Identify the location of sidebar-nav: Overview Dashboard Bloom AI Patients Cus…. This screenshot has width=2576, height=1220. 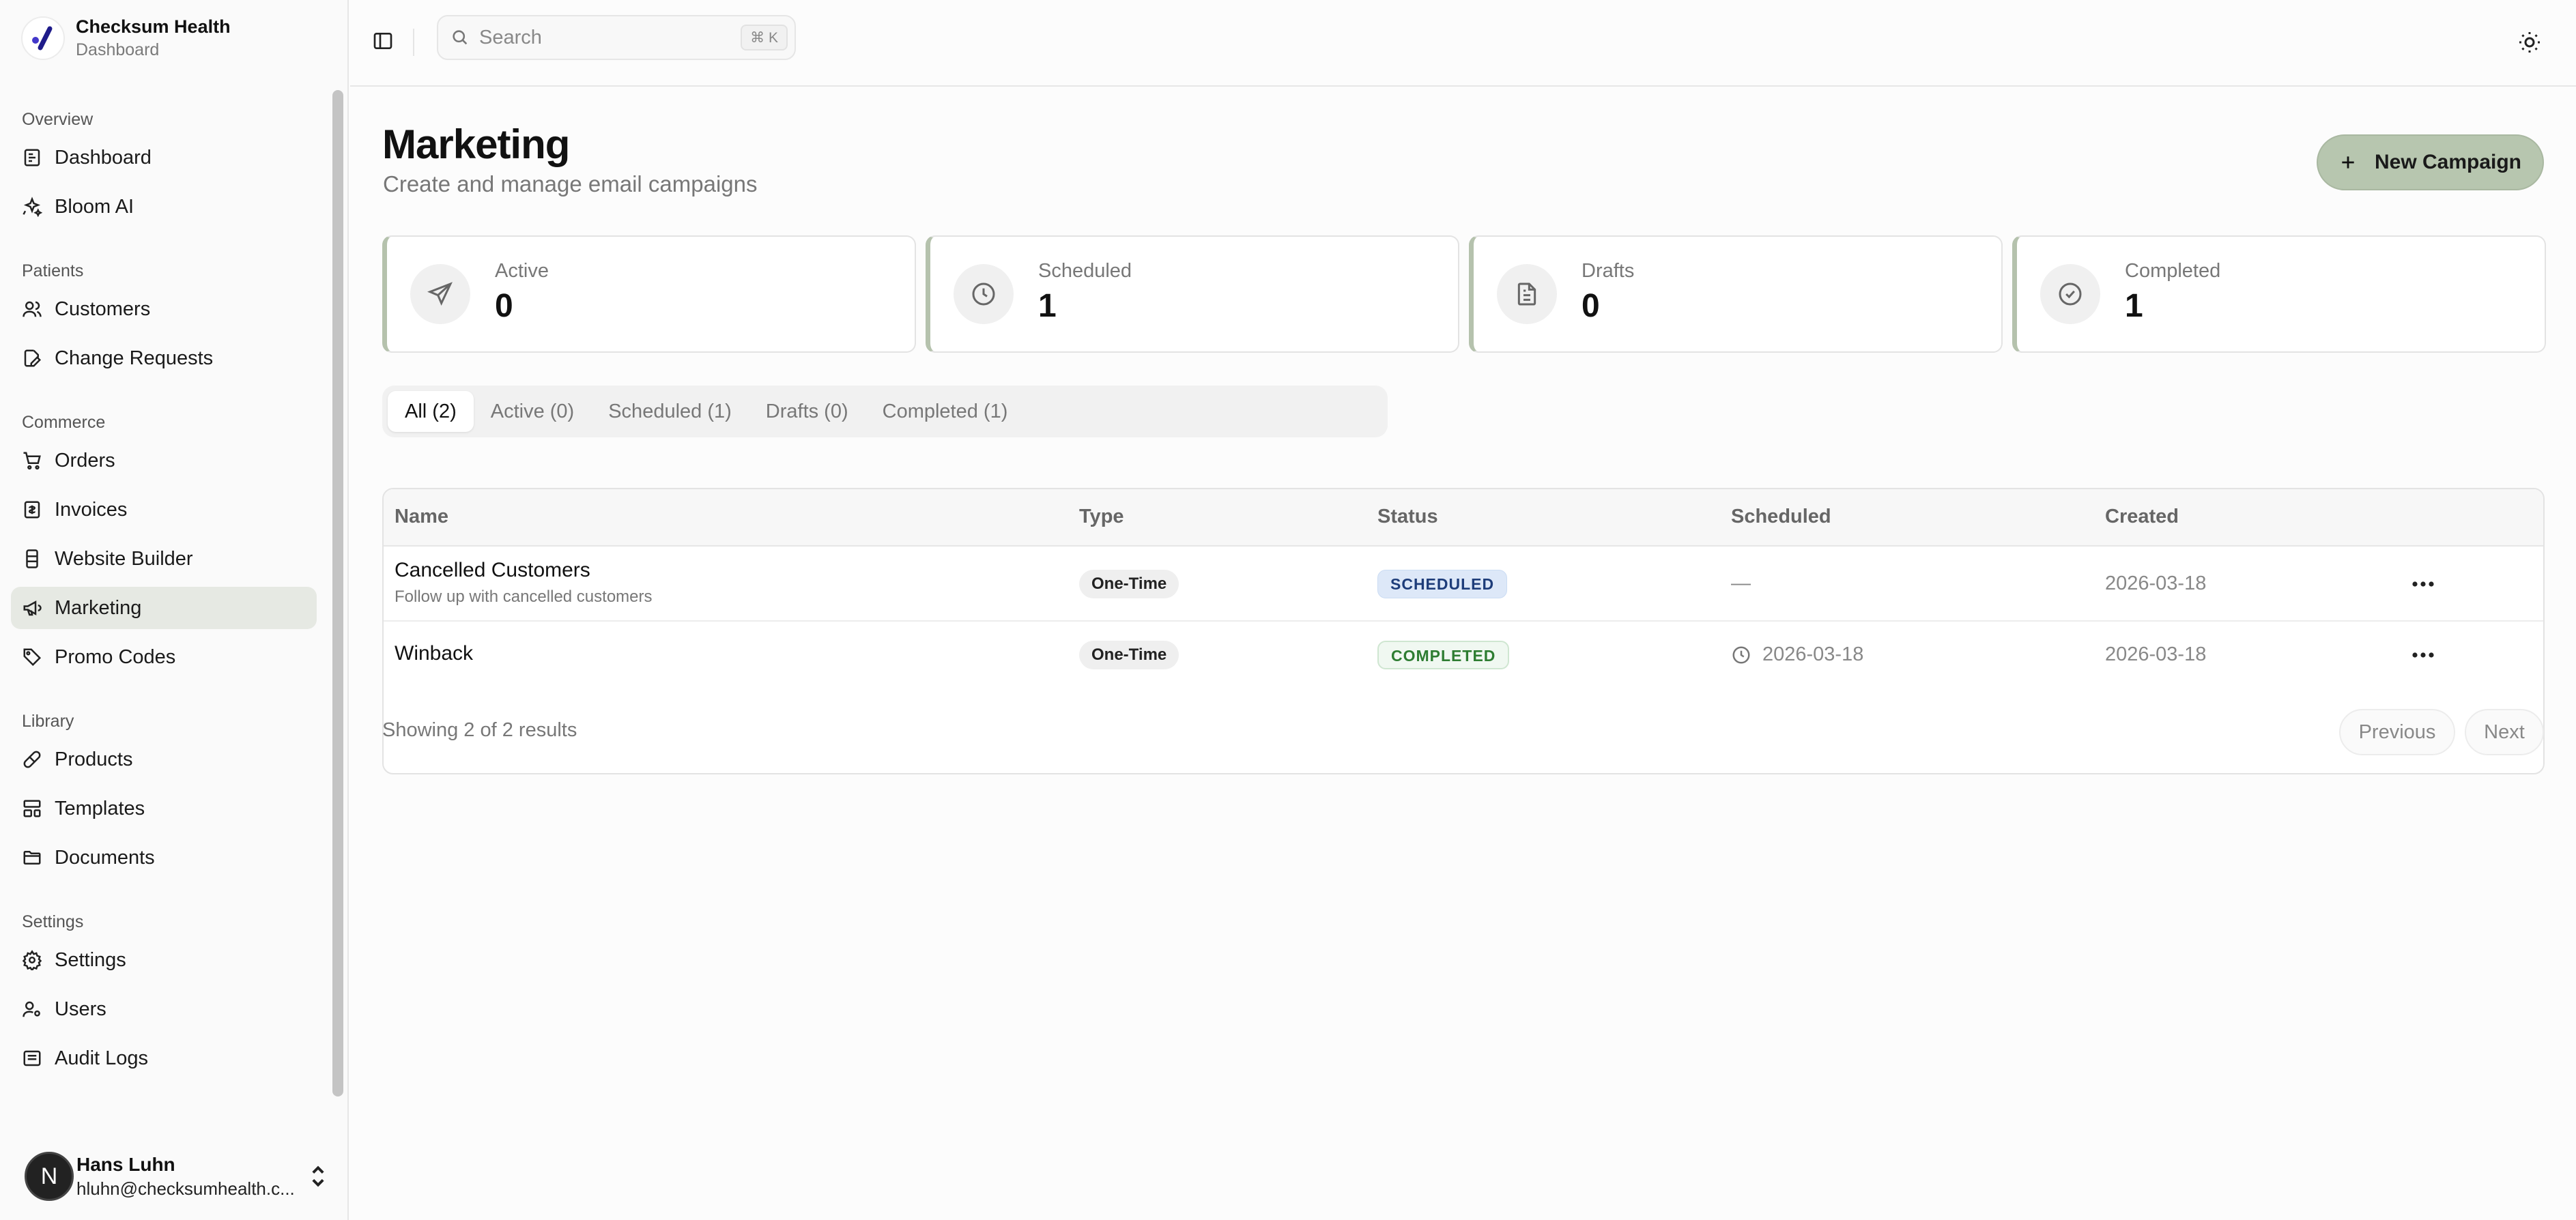
(164, 617).